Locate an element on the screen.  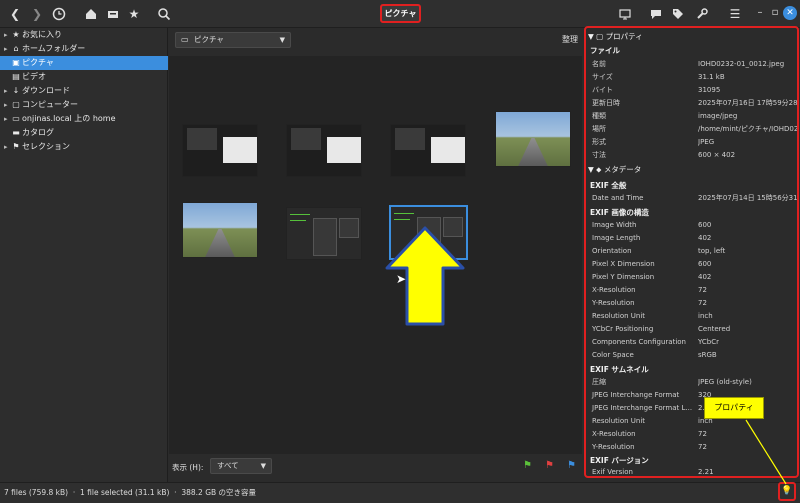
header-bar: ❮ ❯ ★ ピクチャ ☰ – ▫ ✕ is located at coordinates (400, 14).